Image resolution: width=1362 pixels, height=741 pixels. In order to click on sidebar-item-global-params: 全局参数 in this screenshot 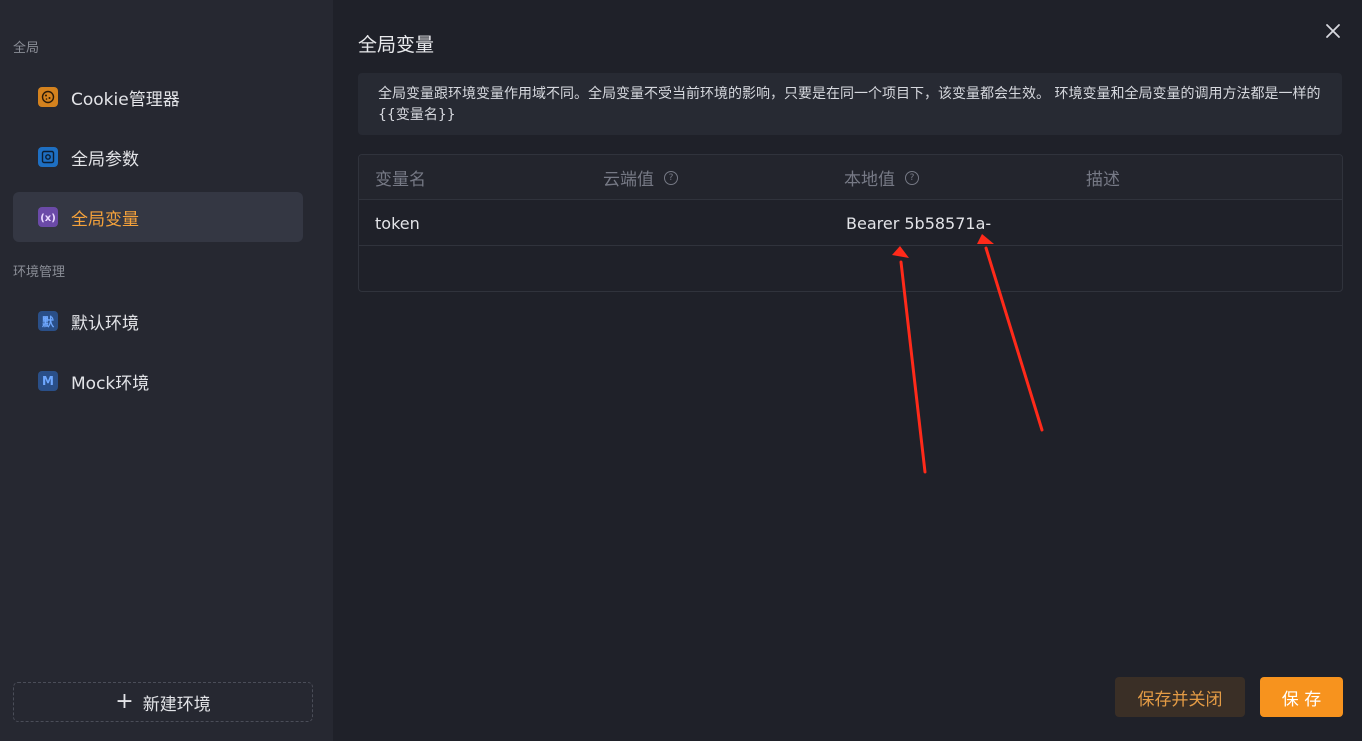, I will do `click(158, 157)`.